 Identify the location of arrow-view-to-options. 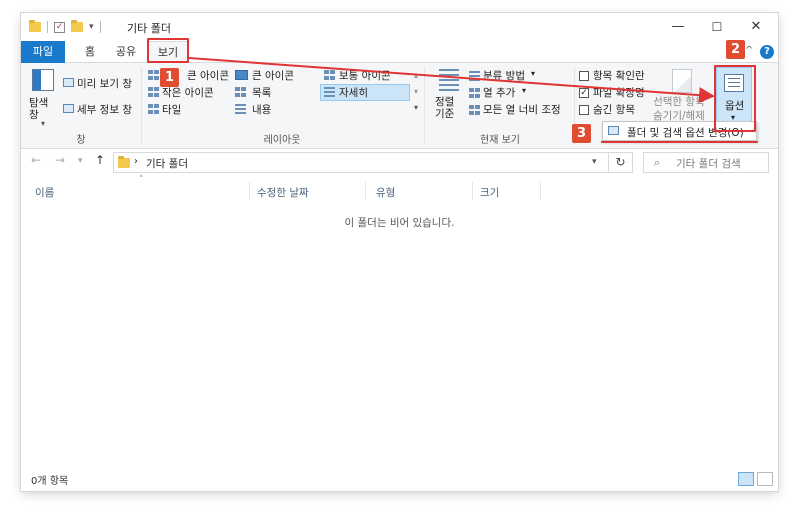
(451, 80).